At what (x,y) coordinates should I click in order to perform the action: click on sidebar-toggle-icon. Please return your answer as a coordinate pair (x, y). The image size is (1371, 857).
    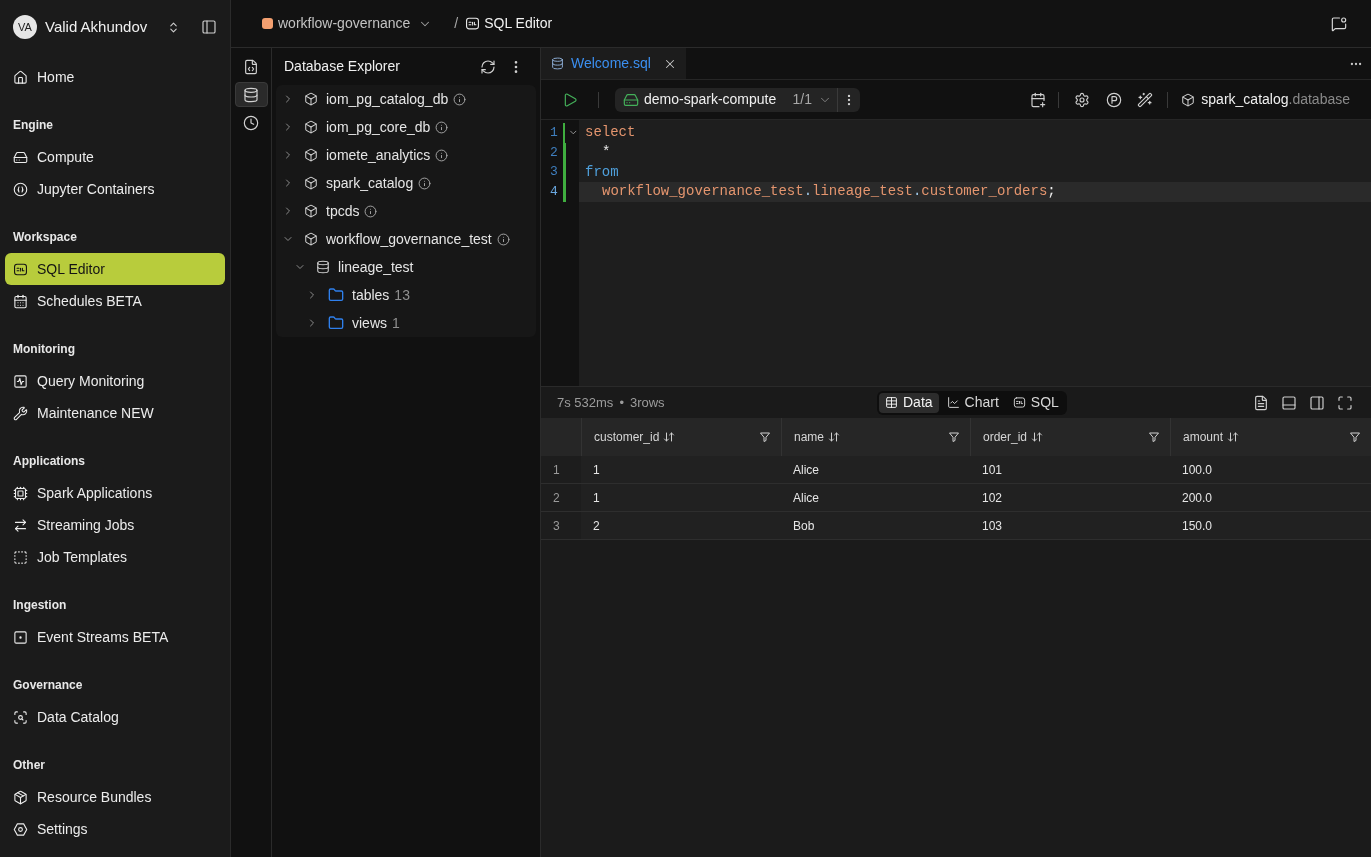
    Looking at the image, I should click on (209, 27).